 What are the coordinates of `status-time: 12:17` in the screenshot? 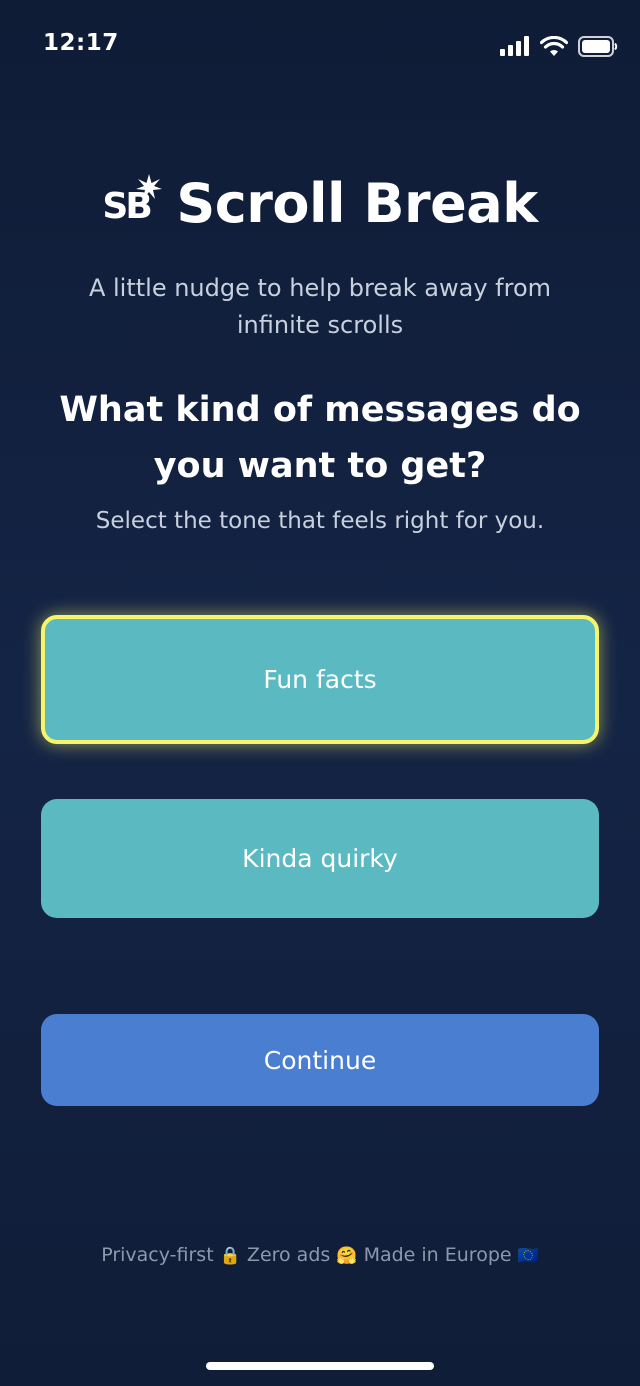 It's located at (81, 43).